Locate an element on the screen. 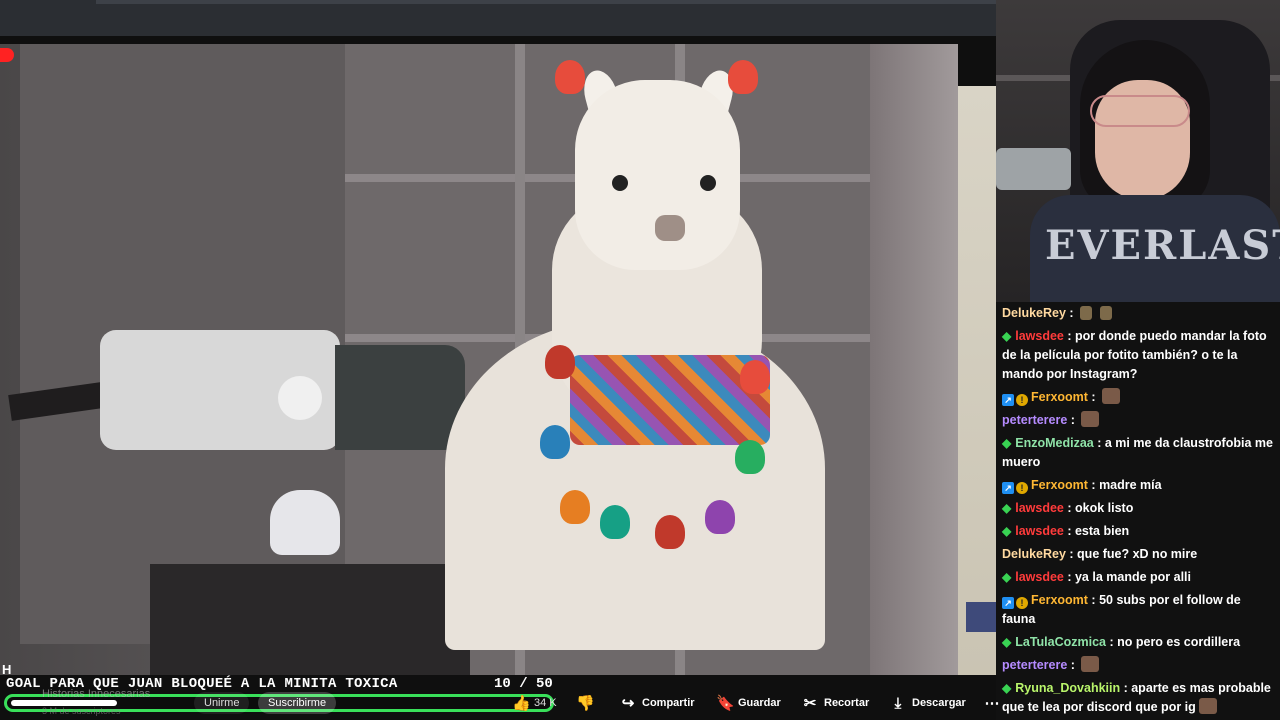  join-button: Unirme is located at coordinates (222, 703).